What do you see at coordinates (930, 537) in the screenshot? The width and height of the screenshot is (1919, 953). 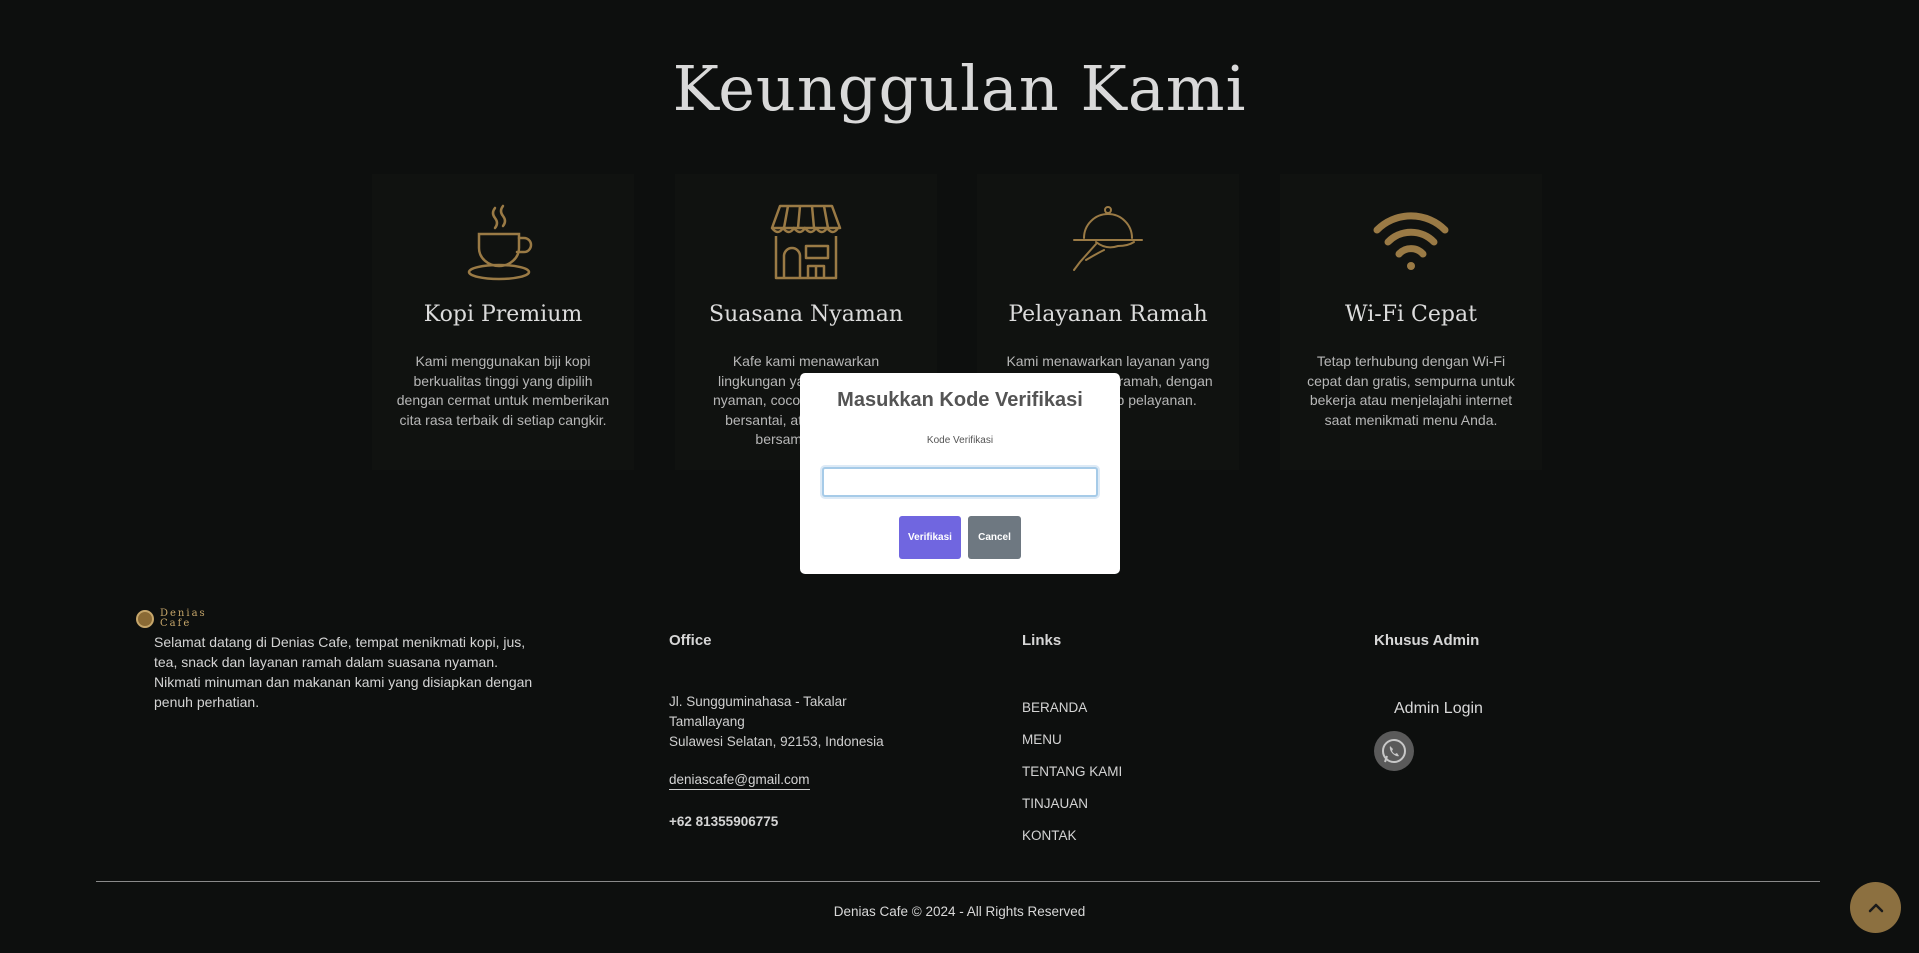 I see `verify-button: Verifikasi` at bounding box center [930, 537].